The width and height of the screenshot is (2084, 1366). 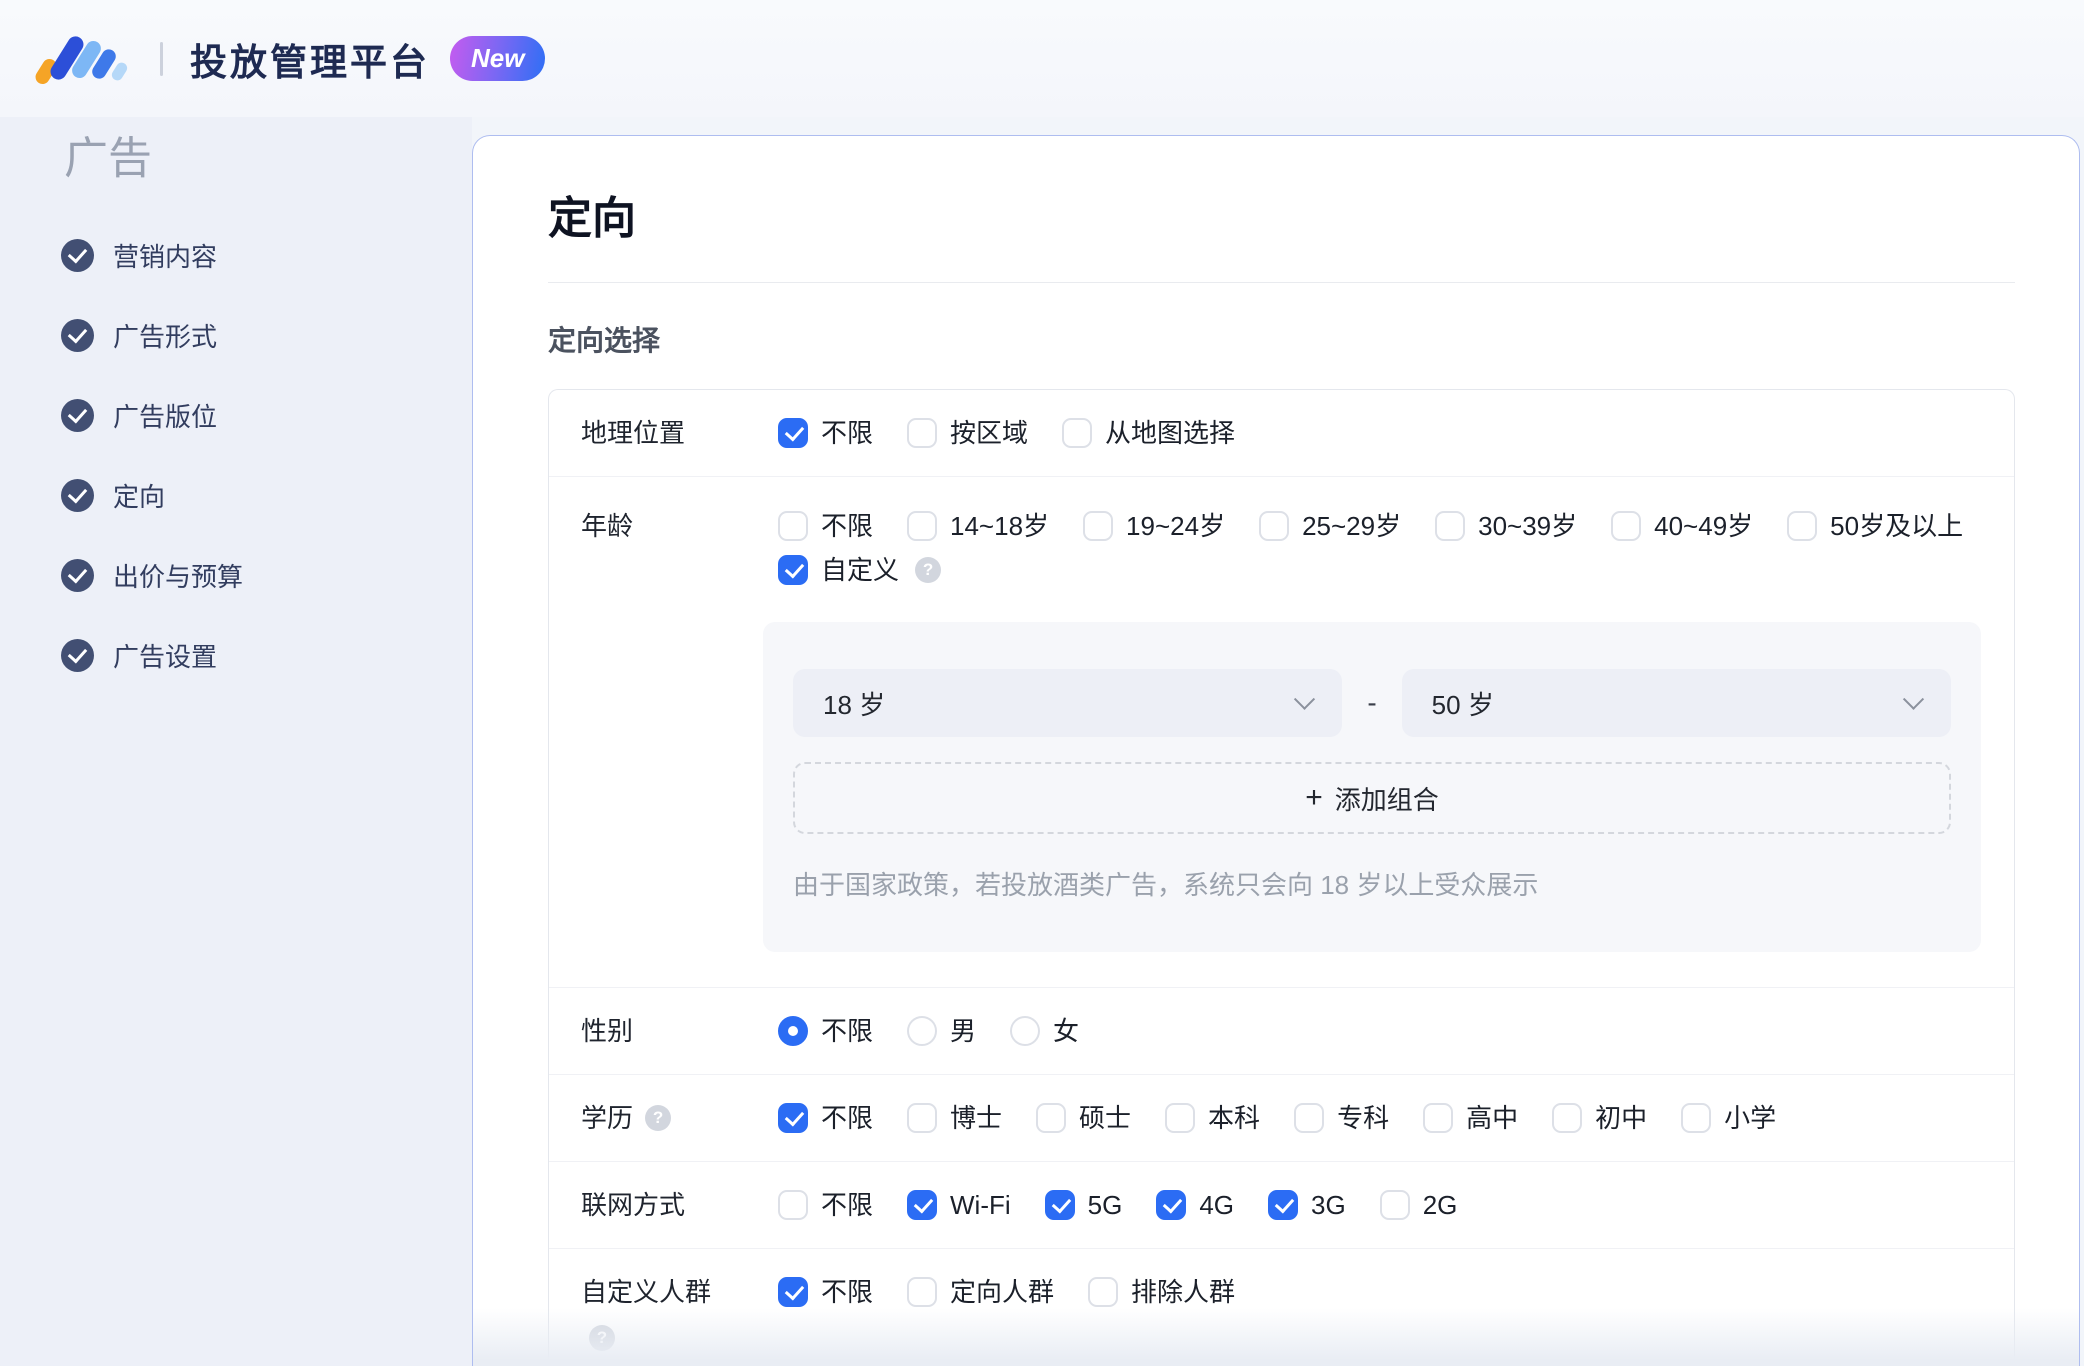 I want to click on row-gender: 性别 不限 男 女, so click(x=1281, y=1031).